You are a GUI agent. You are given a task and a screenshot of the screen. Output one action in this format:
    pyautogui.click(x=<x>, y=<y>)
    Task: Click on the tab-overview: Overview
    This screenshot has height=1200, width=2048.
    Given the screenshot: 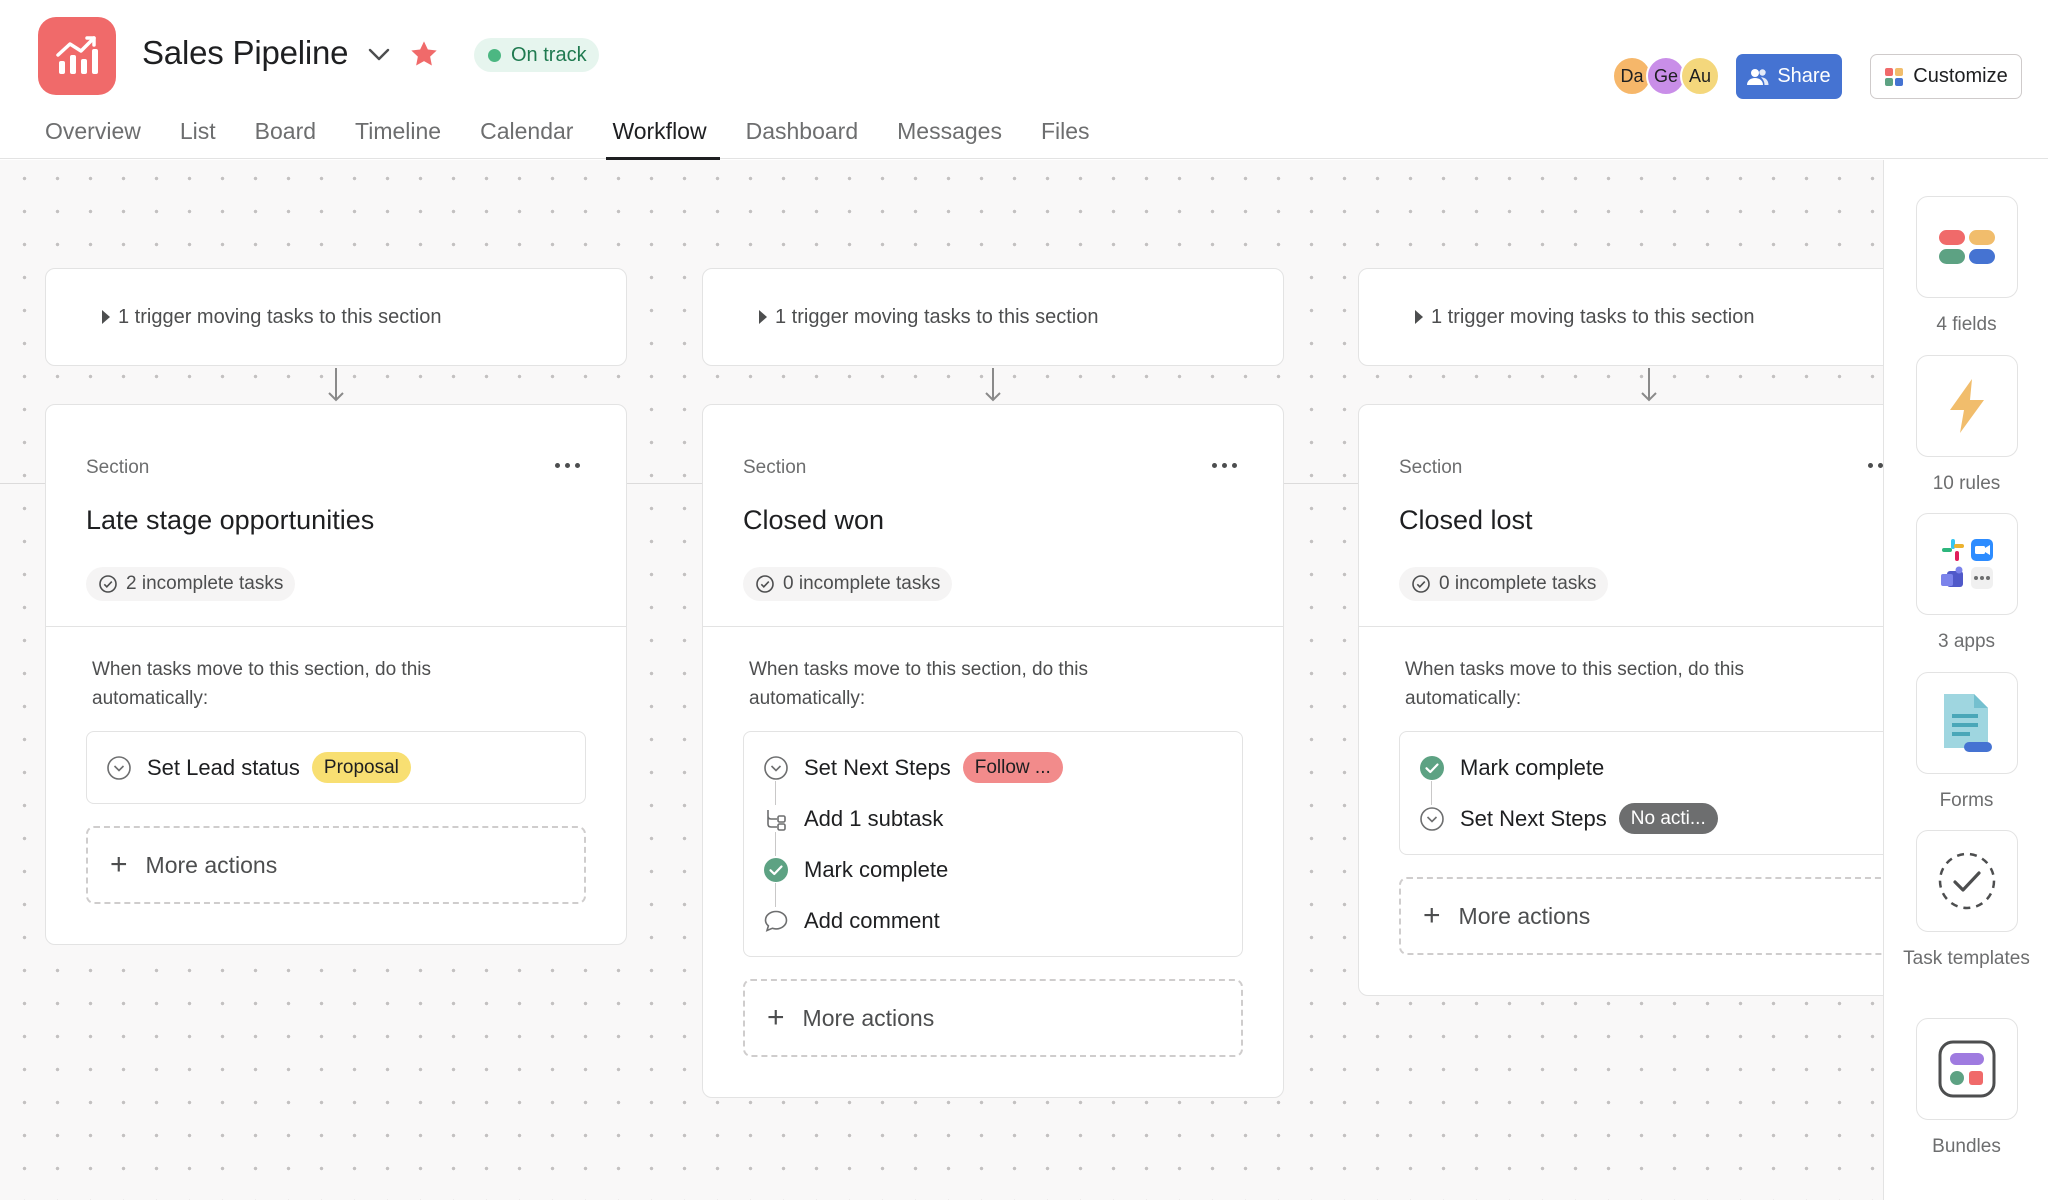 What is the action you would take?
    pyautogui.click(x=93, y=138)
    